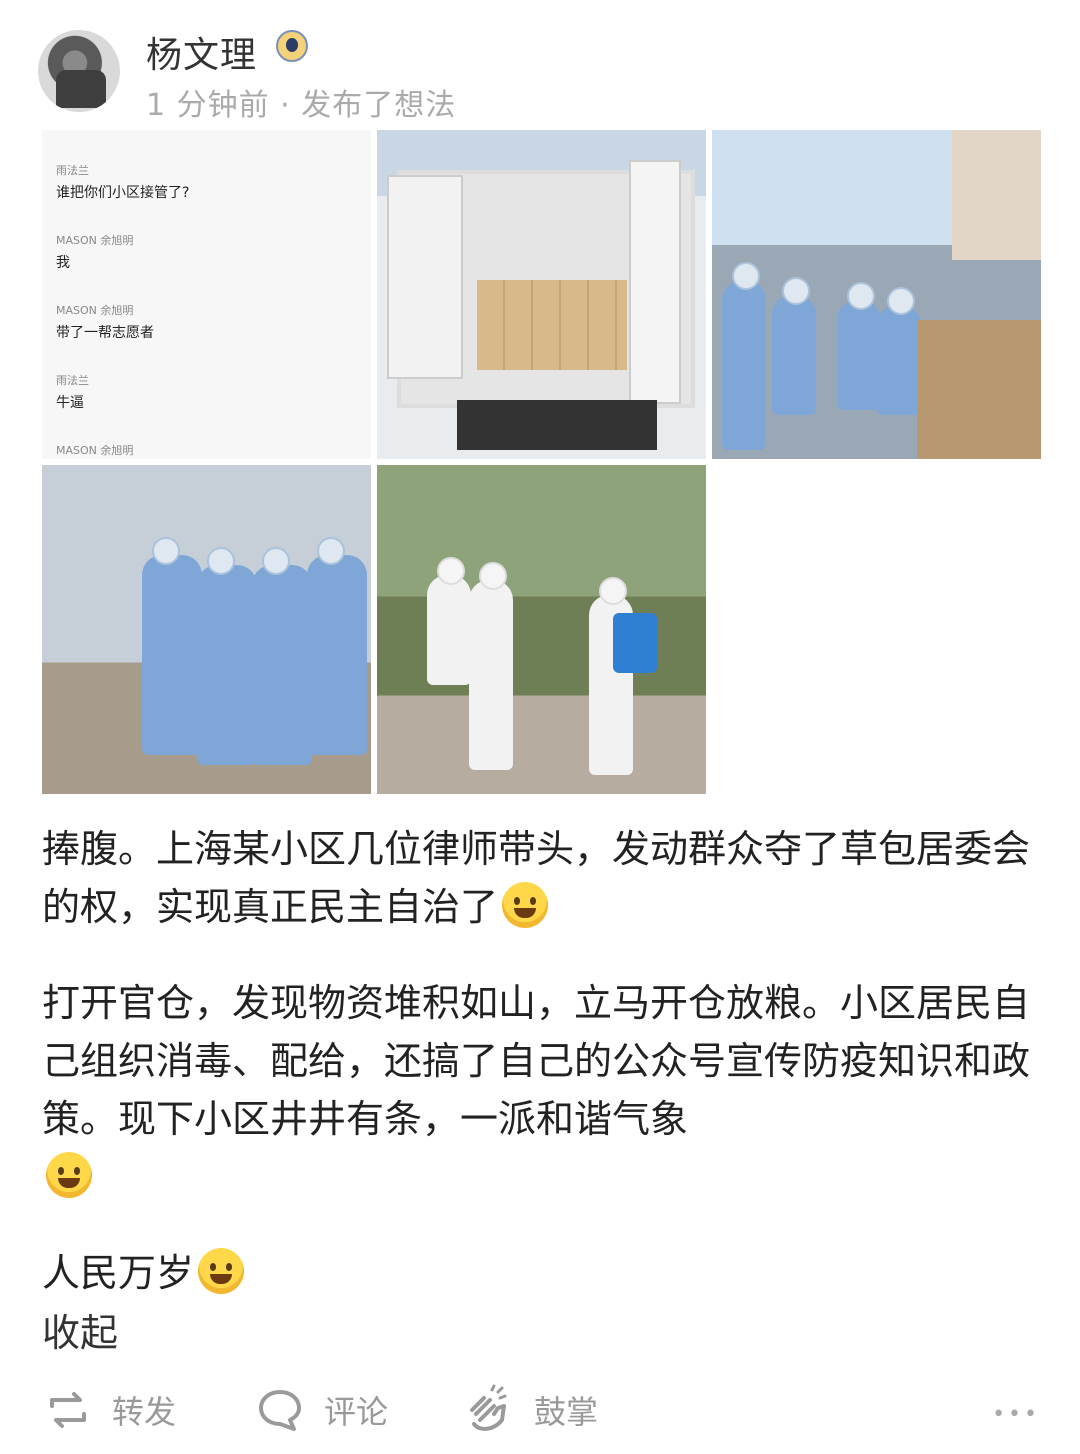 This screenshot has width=1080, height=1454. I want to click on photo-disinfection, so click(541, 629).